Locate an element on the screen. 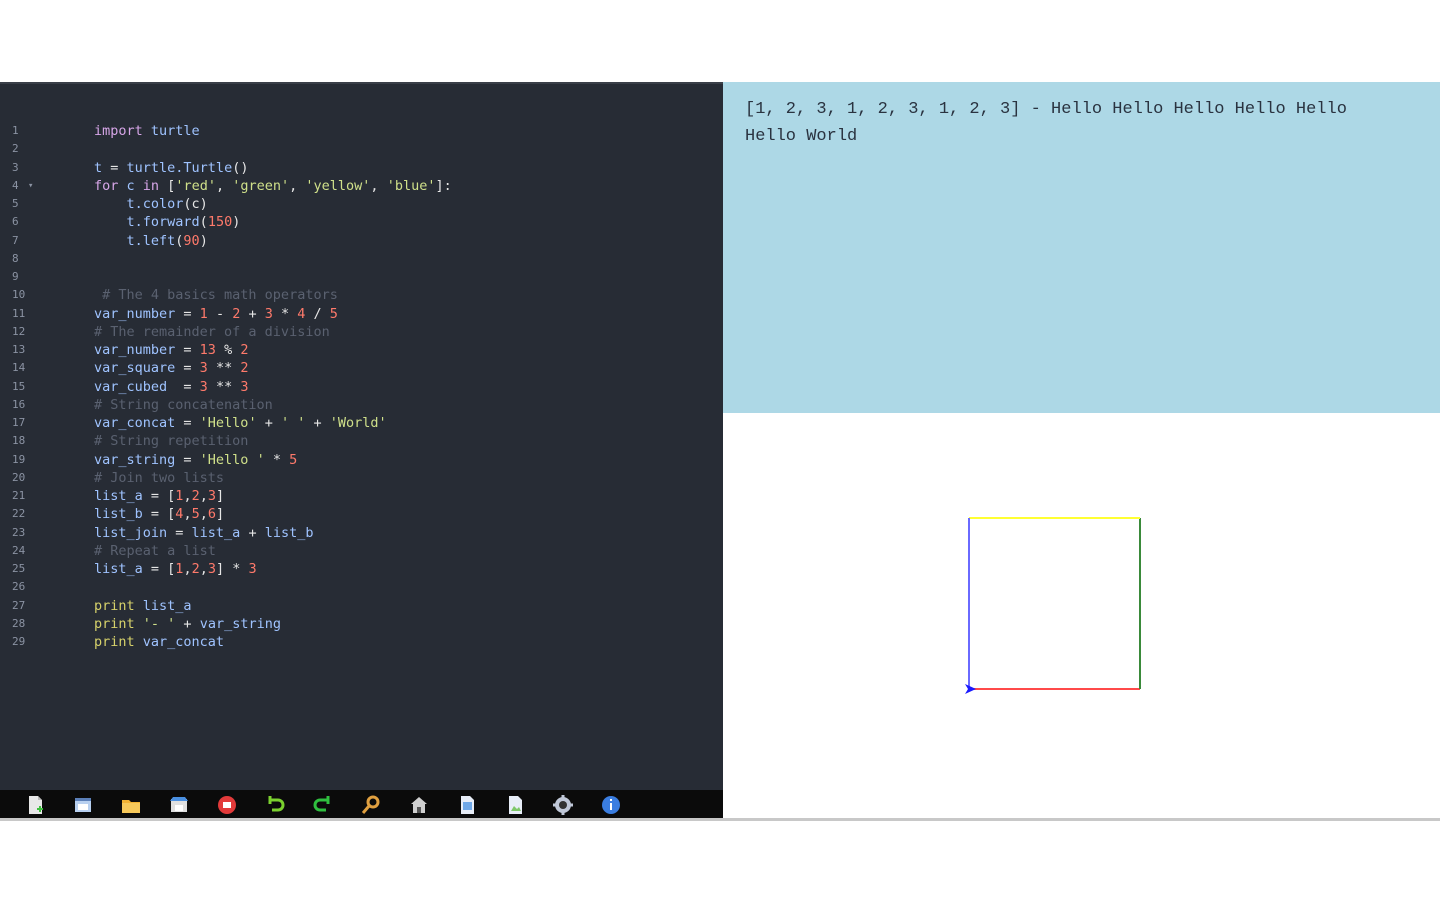 The width and height of the screenshot is (1440, 900). save-button is located at coordinates (190, 805).